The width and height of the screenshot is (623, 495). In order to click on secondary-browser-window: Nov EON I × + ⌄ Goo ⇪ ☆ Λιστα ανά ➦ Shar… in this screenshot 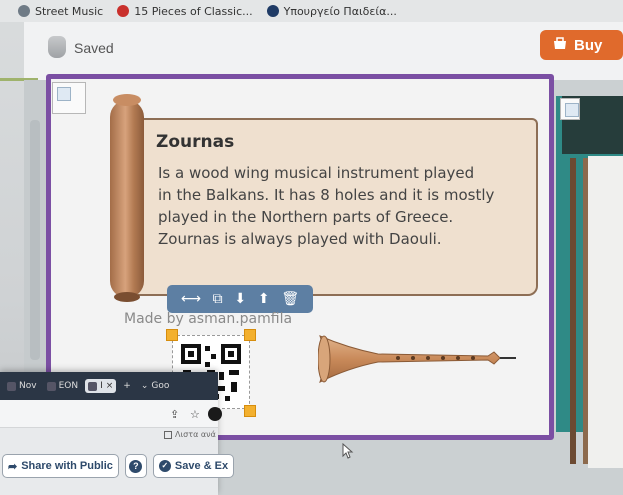, I will do `click(117, 433)`.